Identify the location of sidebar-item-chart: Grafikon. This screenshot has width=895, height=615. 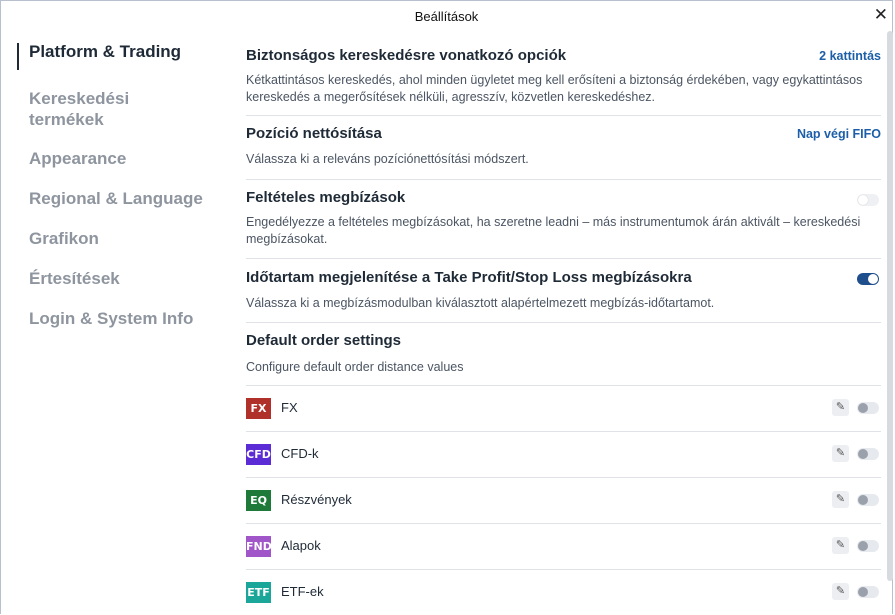
(58, 238).